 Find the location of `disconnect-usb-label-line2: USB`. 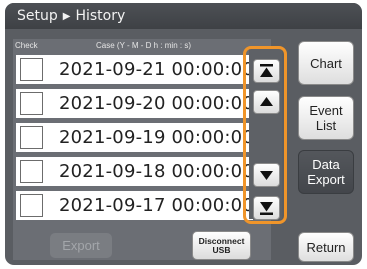

disconnect-usb-label-line2: USB is located at coordinates (221, 249).